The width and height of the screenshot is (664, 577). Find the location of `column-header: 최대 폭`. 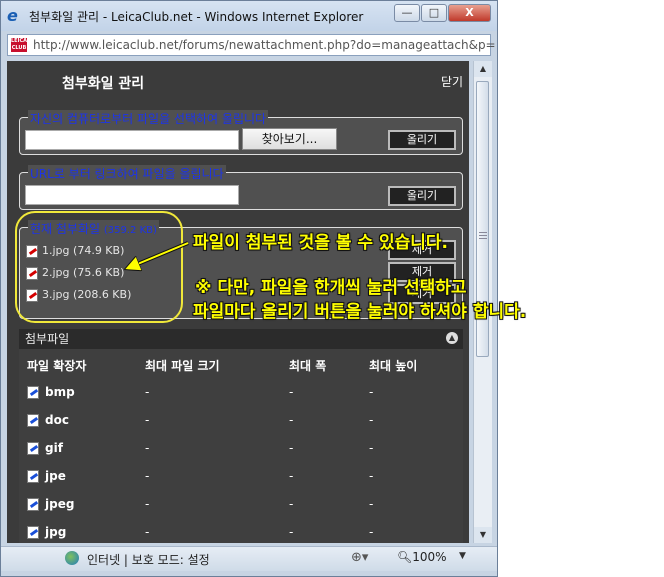

column-header: 최대 폭 is located at coordinates (308, 366).